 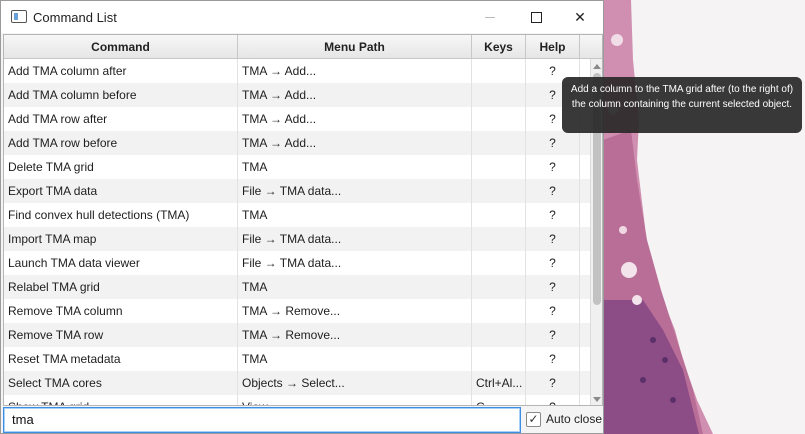 I want to click on command-cell: Add TMA row before, so click(x=121, y=143).